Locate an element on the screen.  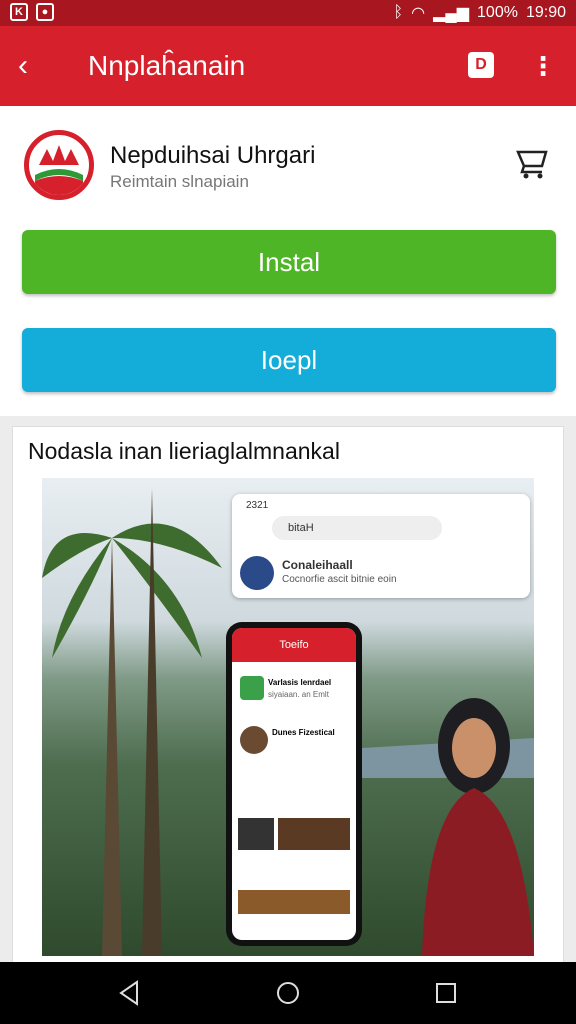
notification-icon: K is located at coordinates (19, 12).